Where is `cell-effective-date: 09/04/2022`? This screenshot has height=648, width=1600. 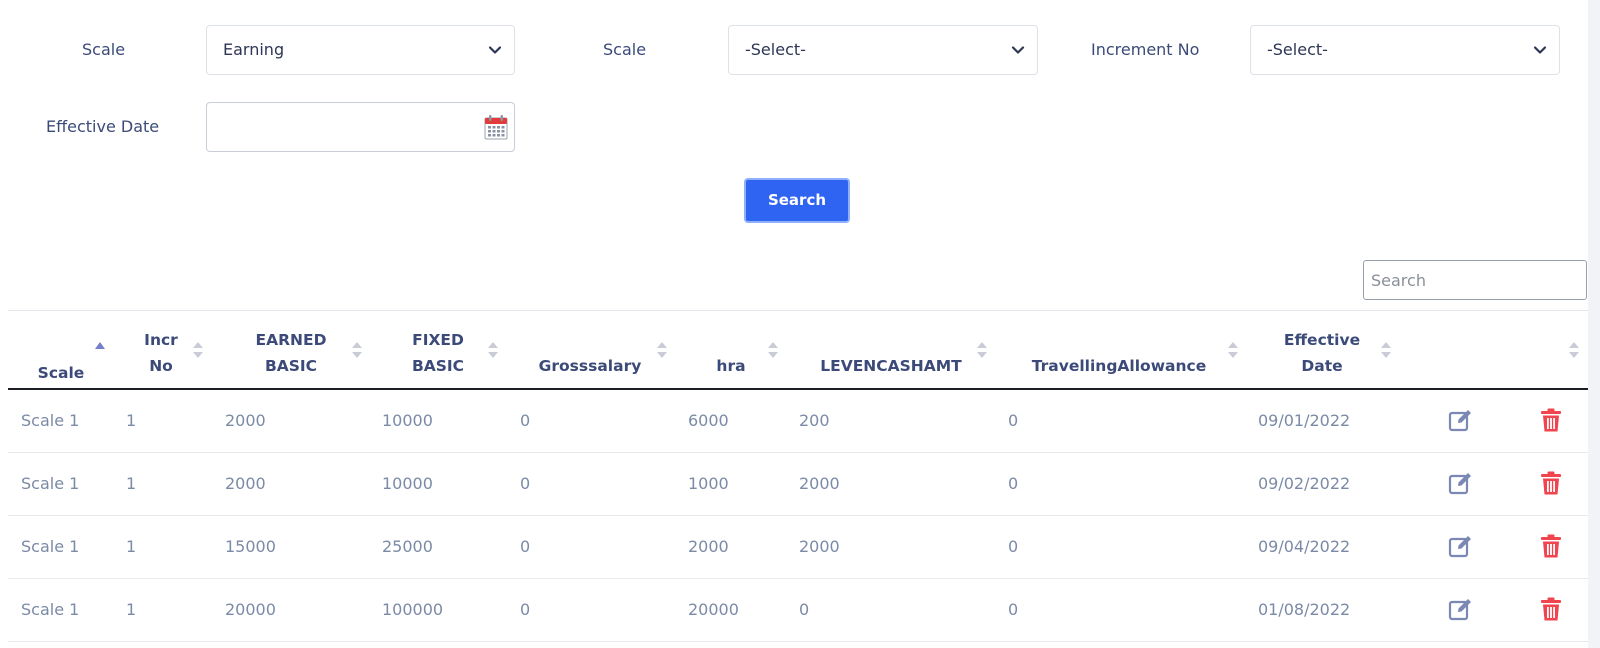
cell-effective-date: 09/04/2022 is located at coordinates (1304, 546).